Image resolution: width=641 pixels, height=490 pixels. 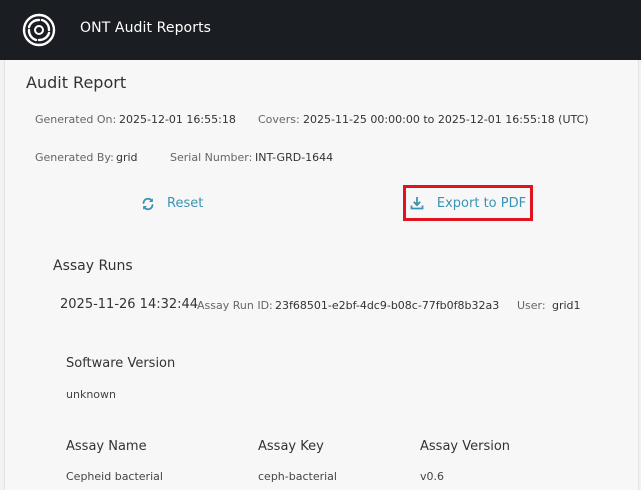 I want to click on assay-version-cell: v0.6, so click(x=432, y=476).